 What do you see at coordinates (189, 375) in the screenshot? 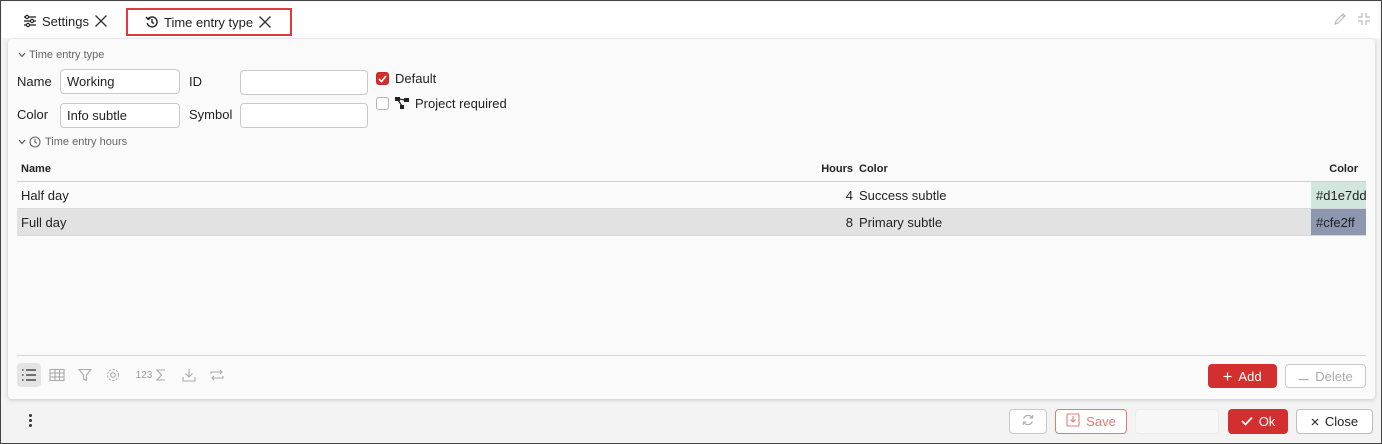
I see `download-icon` at bounding box center [189, 375].